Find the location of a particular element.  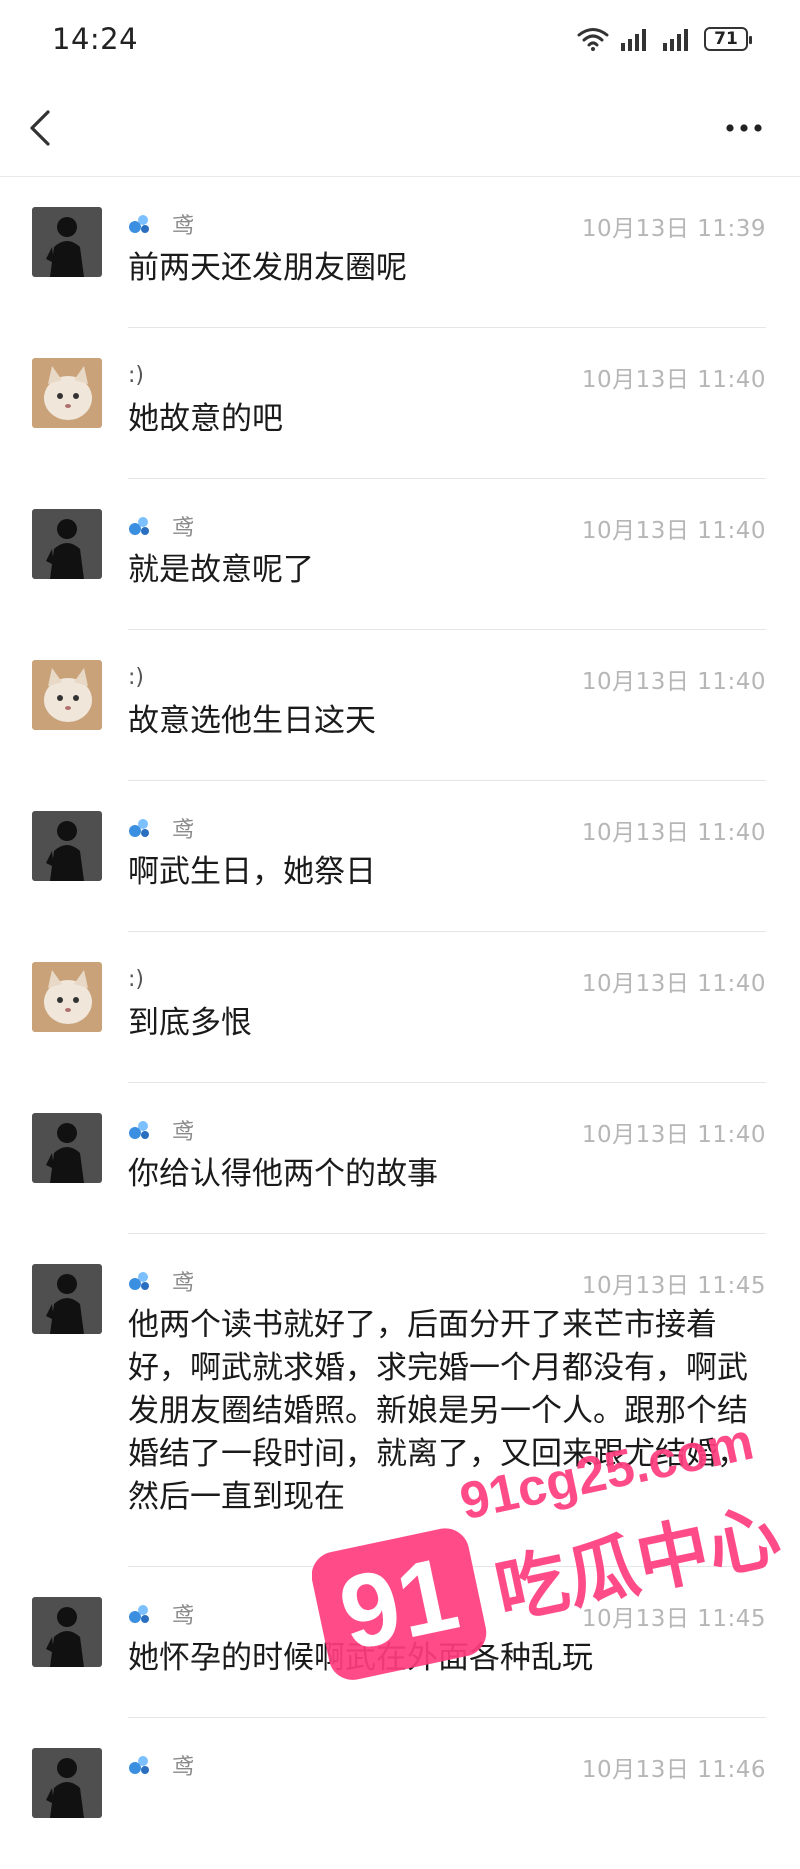

list-item: :) 10月13日 11:40 故意选他生日这天 is located at coordinates (400, 705).